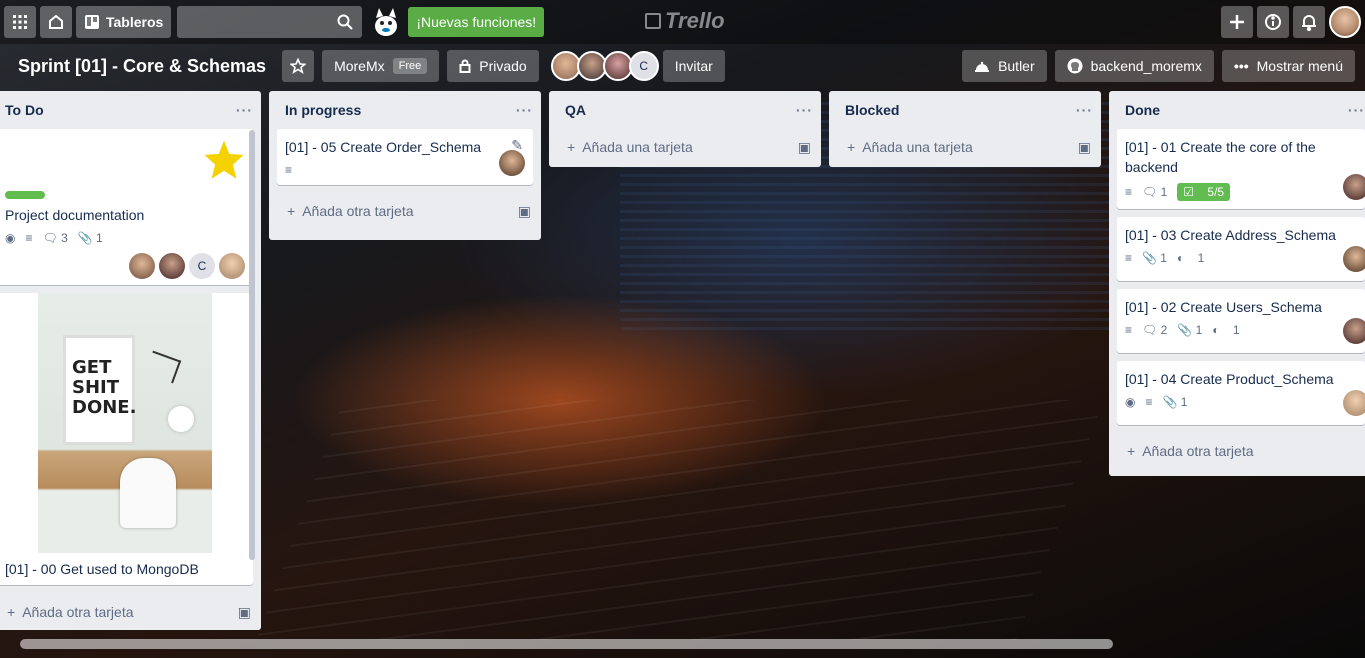  Describe the element at coordinates (323, 110) in the screenshot. I see `list-title: In progress` at that location.